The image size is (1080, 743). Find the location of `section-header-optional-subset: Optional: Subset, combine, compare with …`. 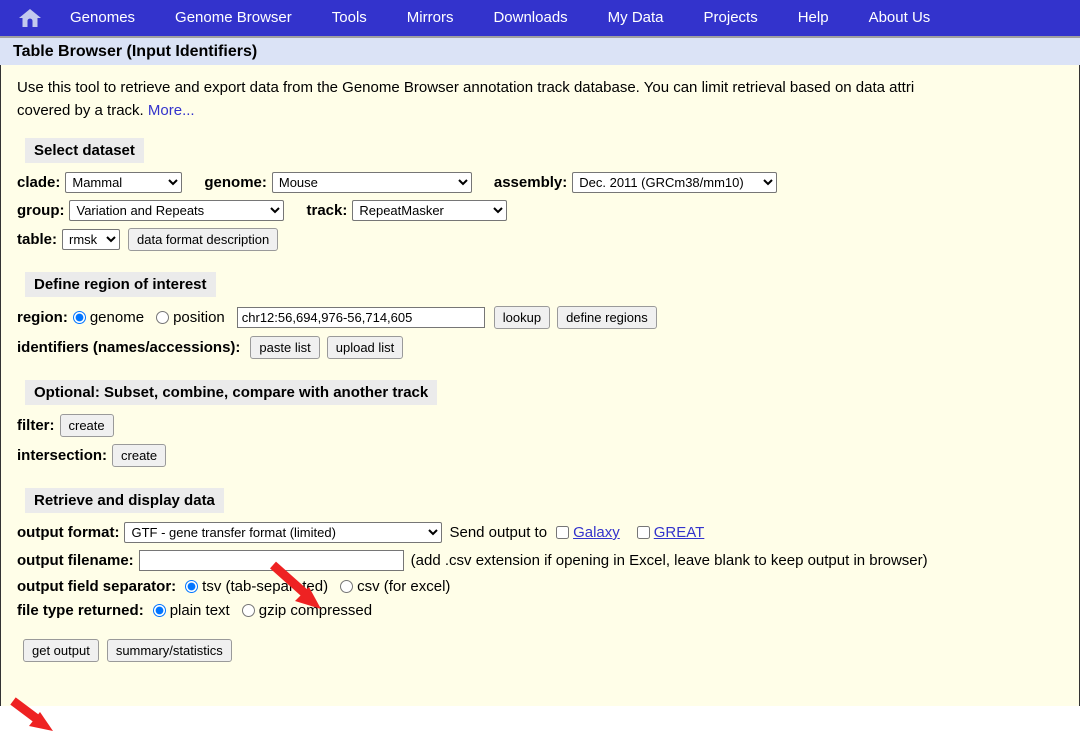

section-header-optional-subset: Optional: Subset, combine, compare with … is located at coordinates (231, 392).